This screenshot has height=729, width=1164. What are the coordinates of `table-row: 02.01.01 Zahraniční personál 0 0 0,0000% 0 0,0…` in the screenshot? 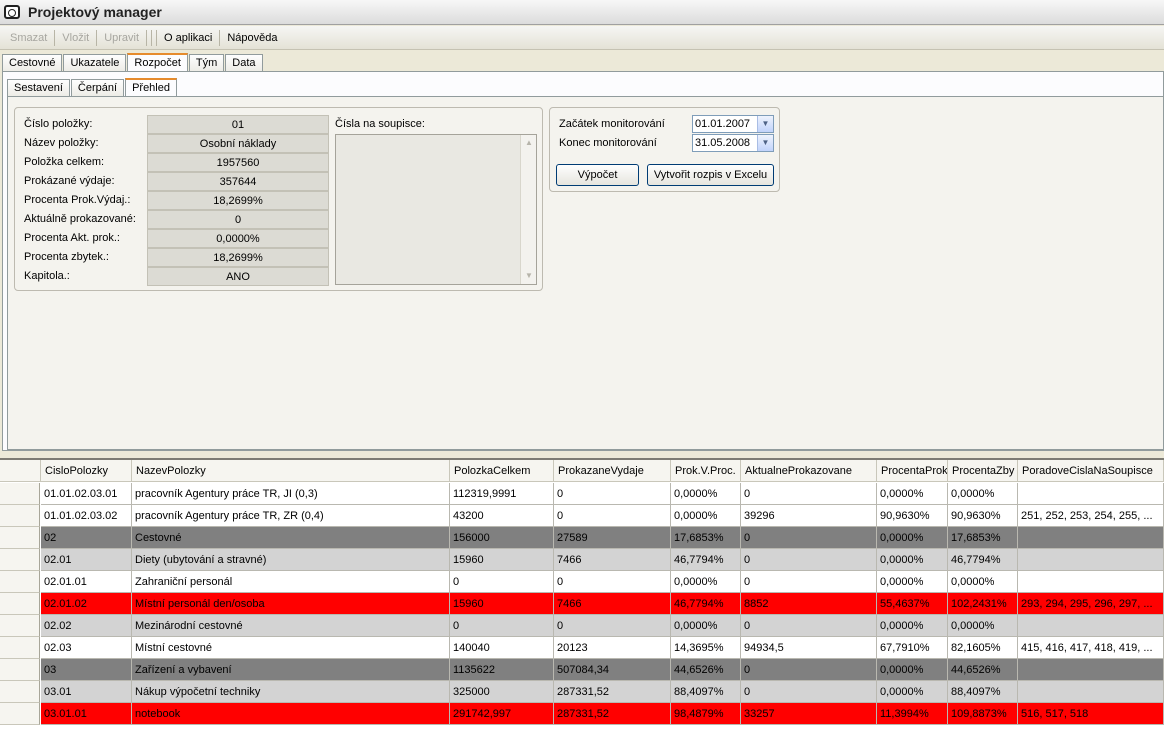 It's located at (582, 582).